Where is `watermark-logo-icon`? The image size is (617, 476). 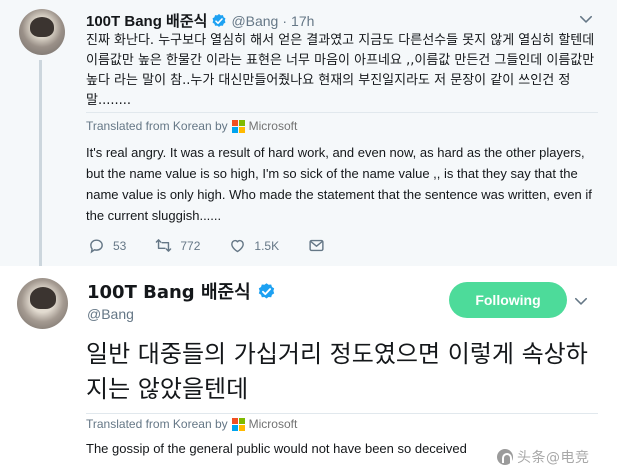
watermark-logo-icon is located at coordinates (505, 457).